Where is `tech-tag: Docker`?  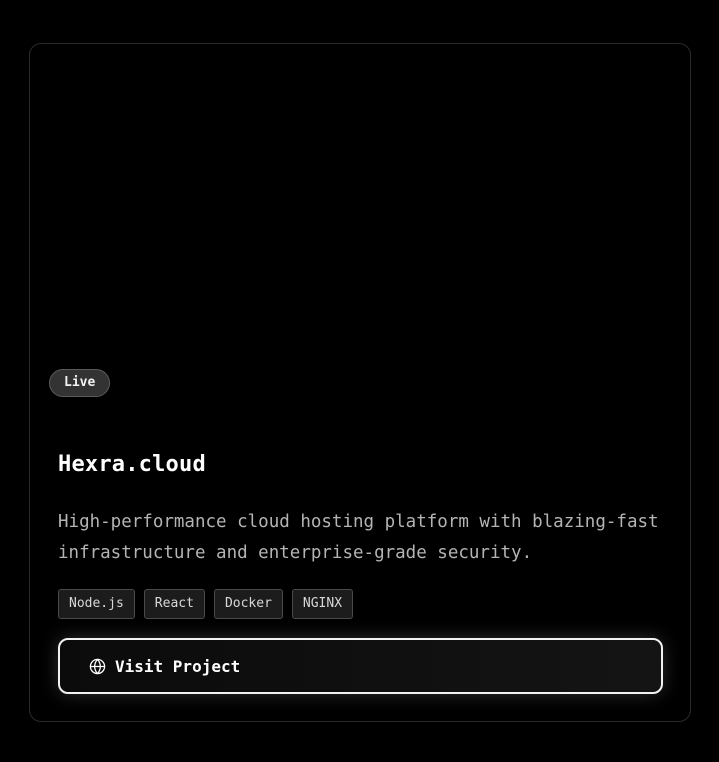 tech-tag: Docker is located at coordinates (248, 604).